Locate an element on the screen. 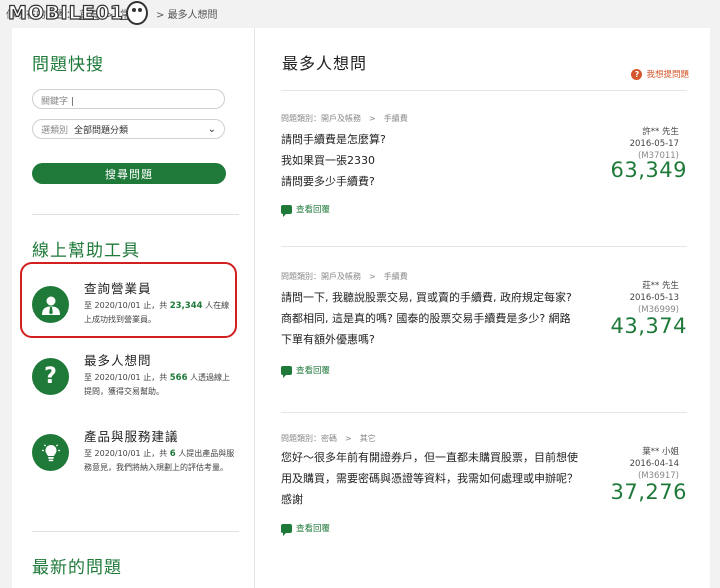  chevron-down-icon: ⌄ is located at coordinates (211, 129).